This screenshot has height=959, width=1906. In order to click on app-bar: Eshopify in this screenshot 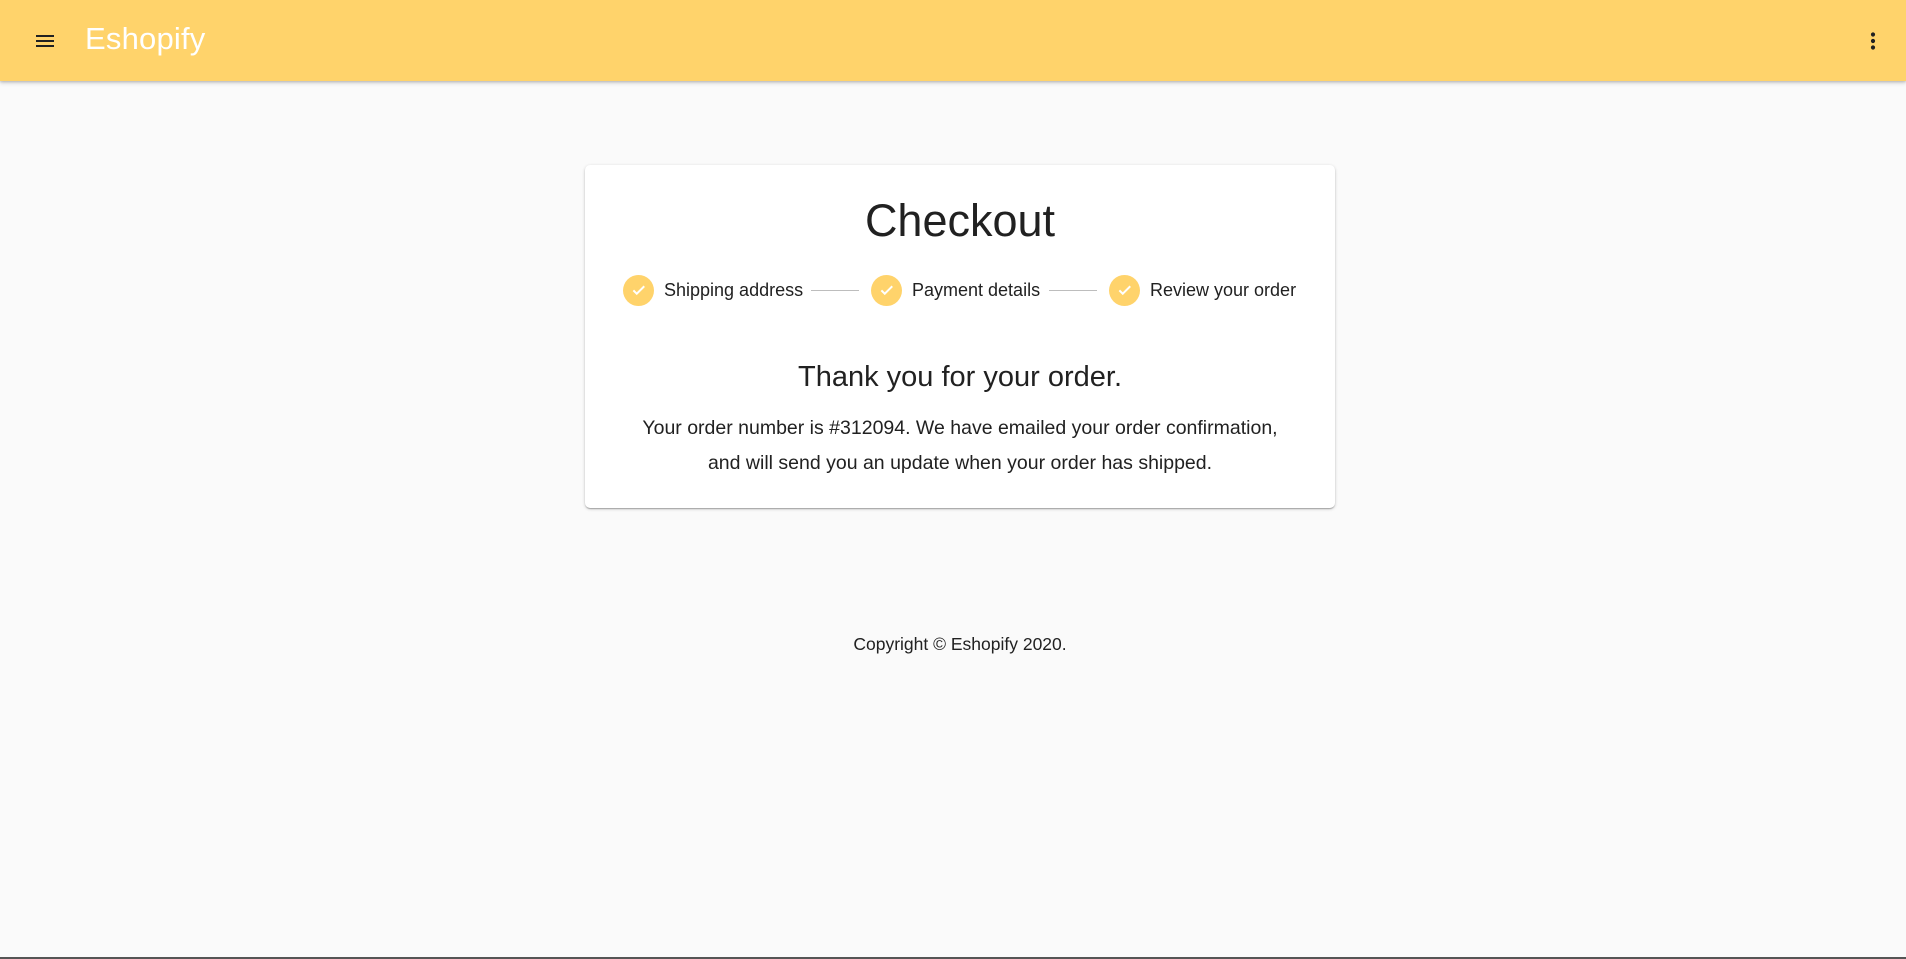, I will do `click(953, 40)`.